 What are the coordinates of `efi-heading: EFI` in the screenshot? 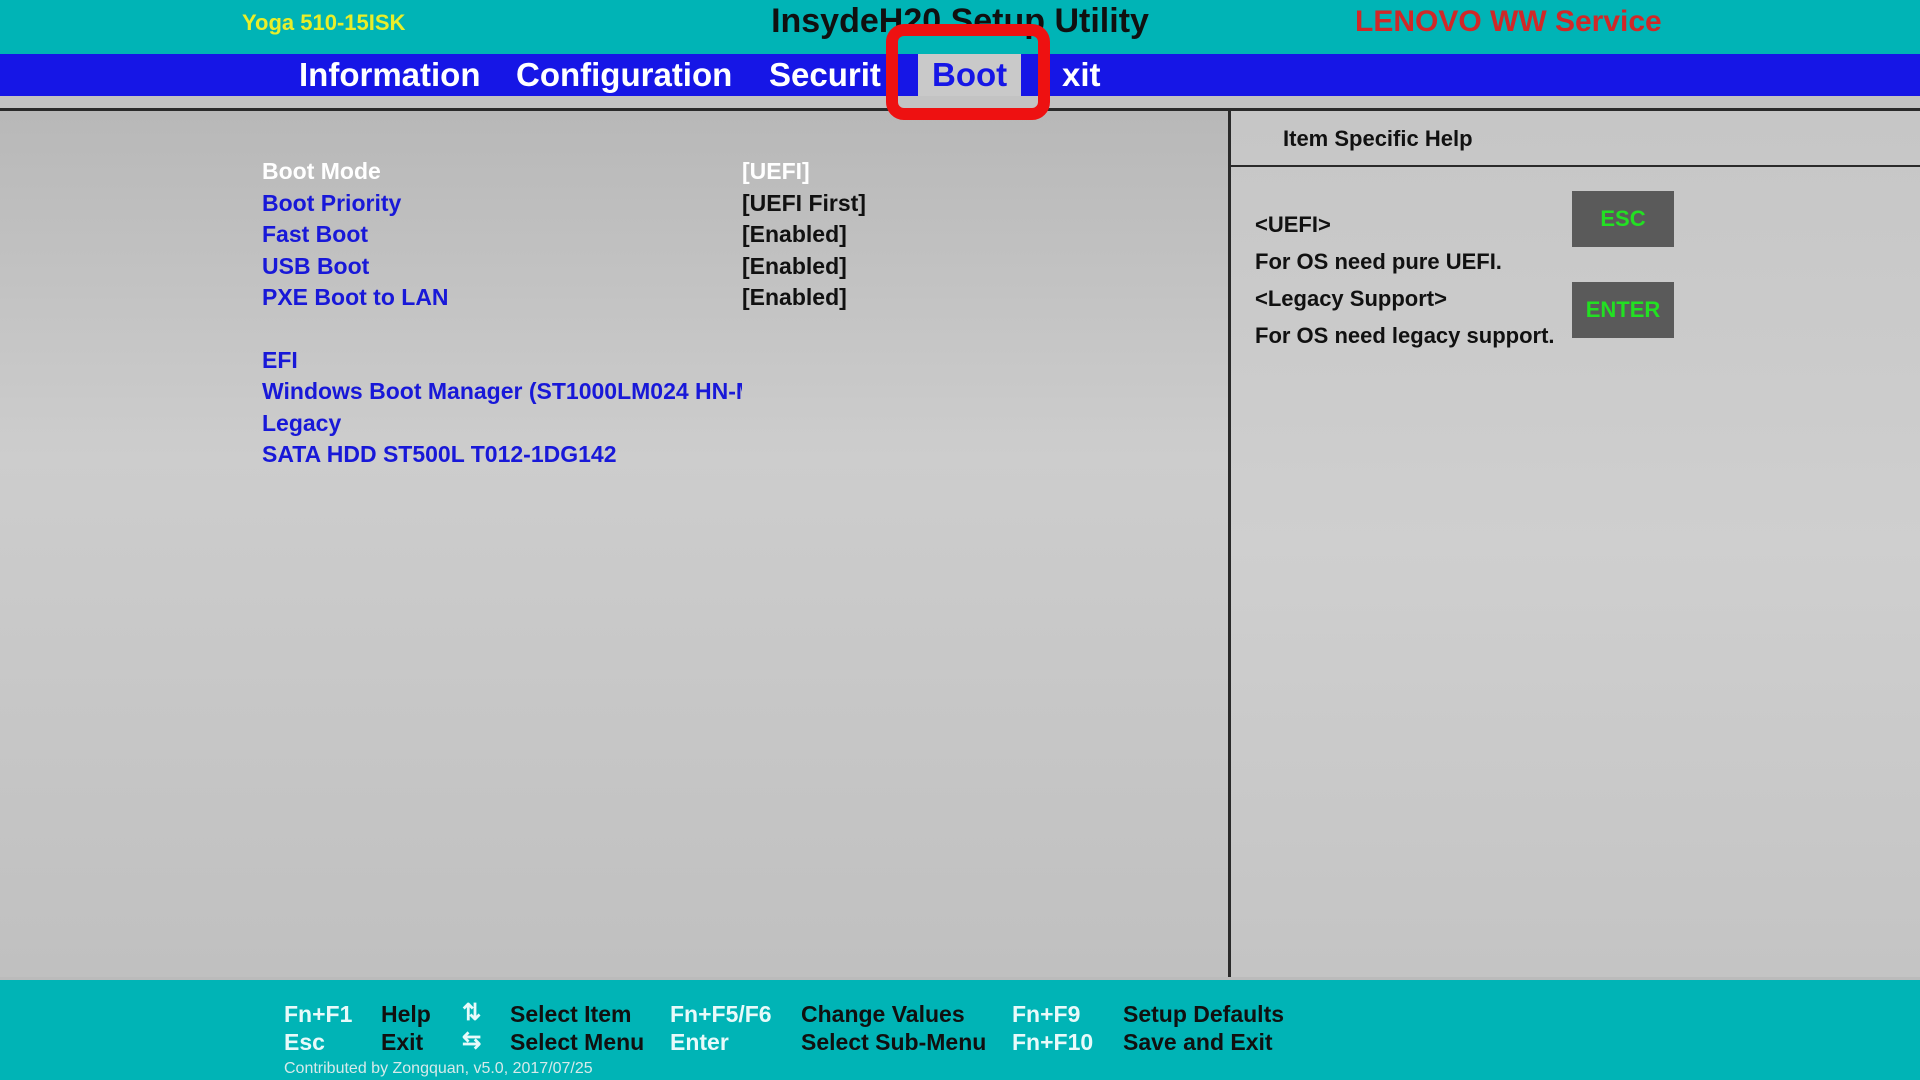 It's located at (280, 360).